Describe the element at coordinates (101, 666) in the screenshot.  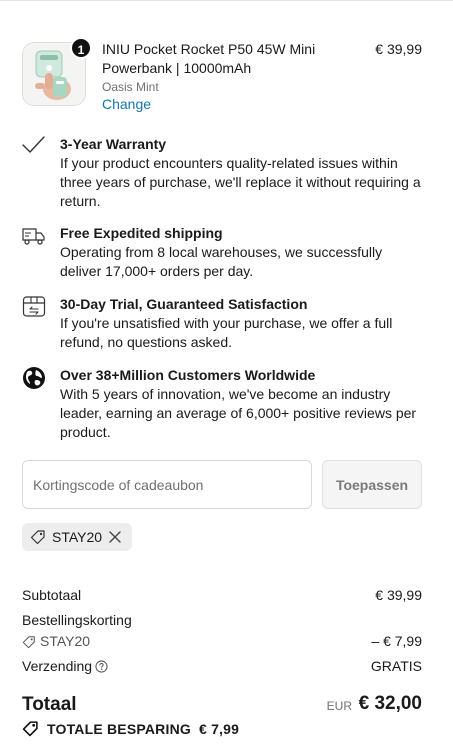
I see `help-icon` at that location.